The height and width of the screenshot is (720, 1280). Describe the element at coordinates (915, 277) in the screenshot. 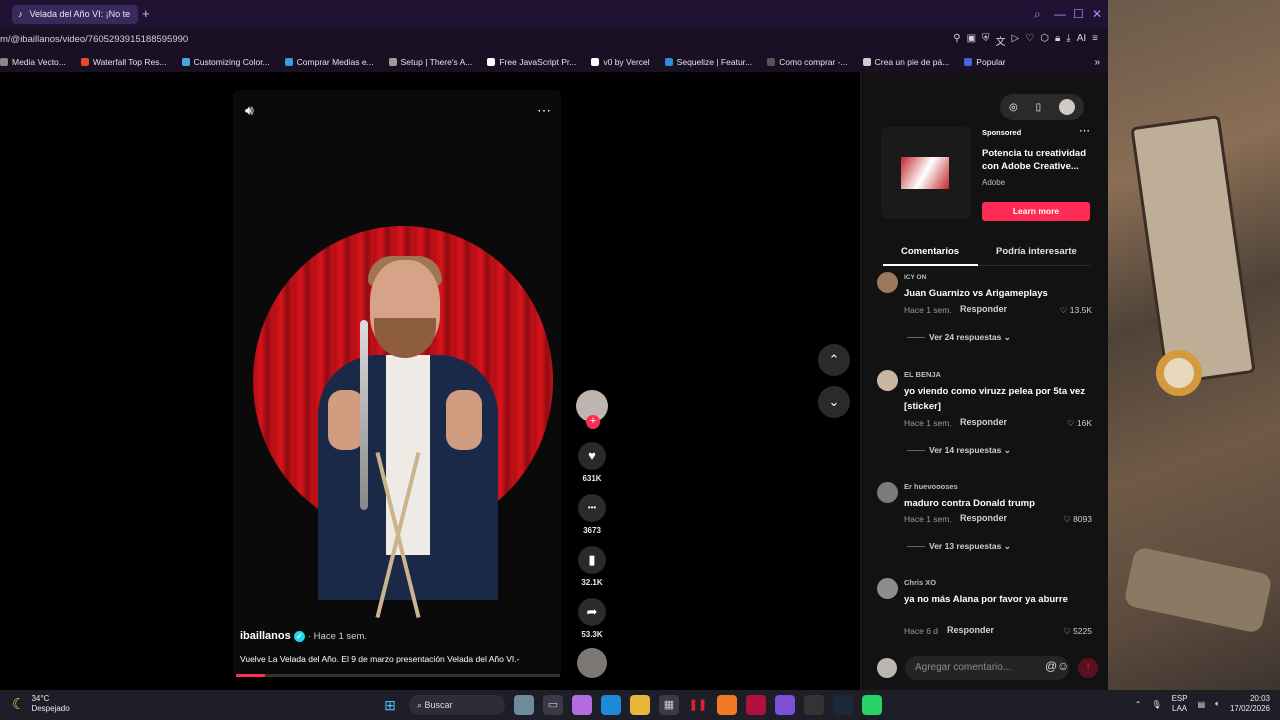

I see `commenter-name: ICY ON` at that location.